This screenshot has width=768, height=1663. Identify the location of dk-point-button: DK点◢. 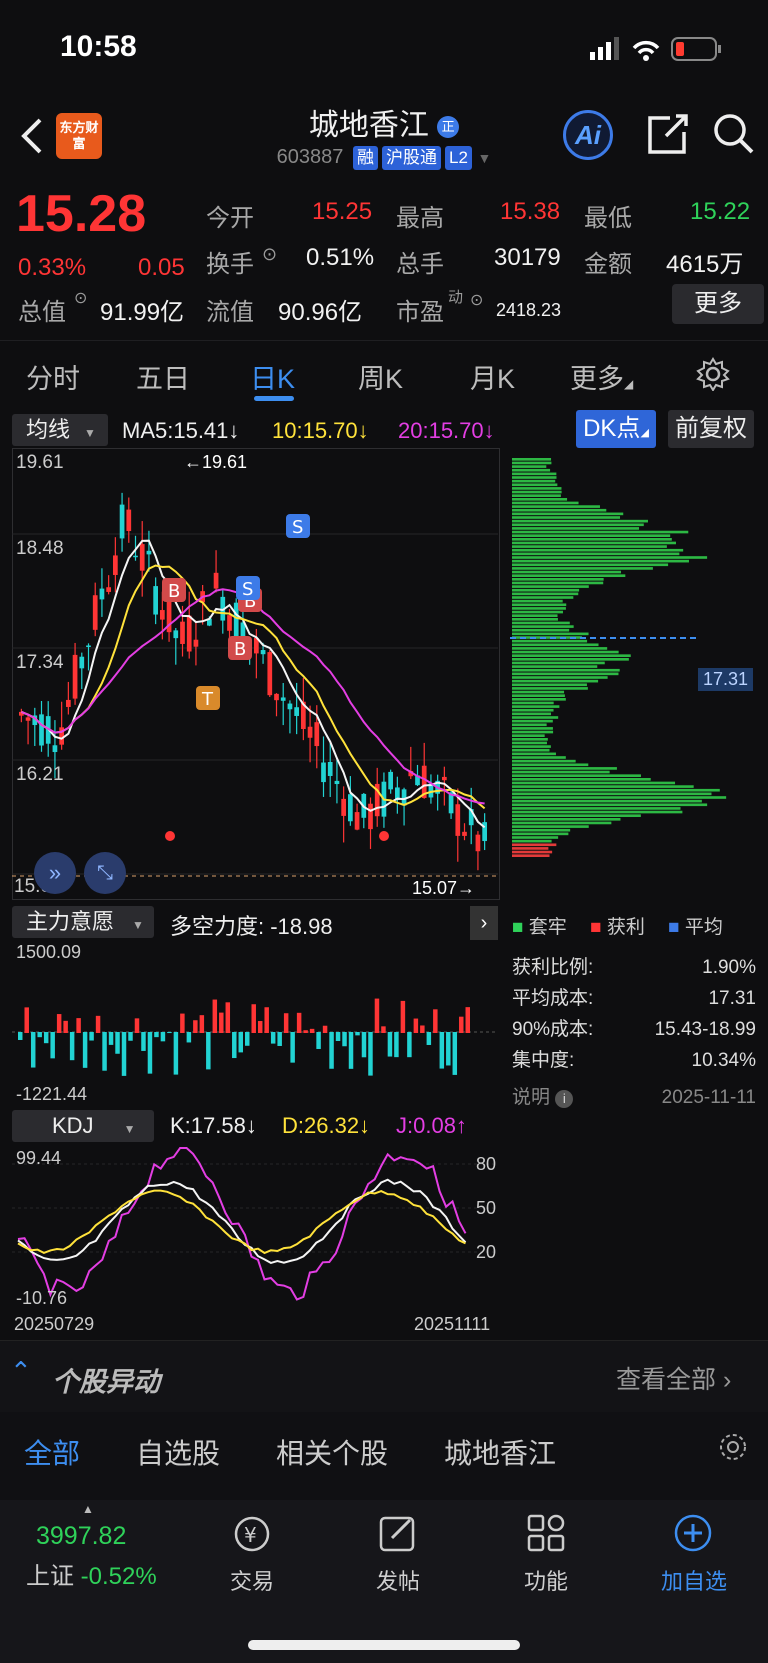
(616, 429).